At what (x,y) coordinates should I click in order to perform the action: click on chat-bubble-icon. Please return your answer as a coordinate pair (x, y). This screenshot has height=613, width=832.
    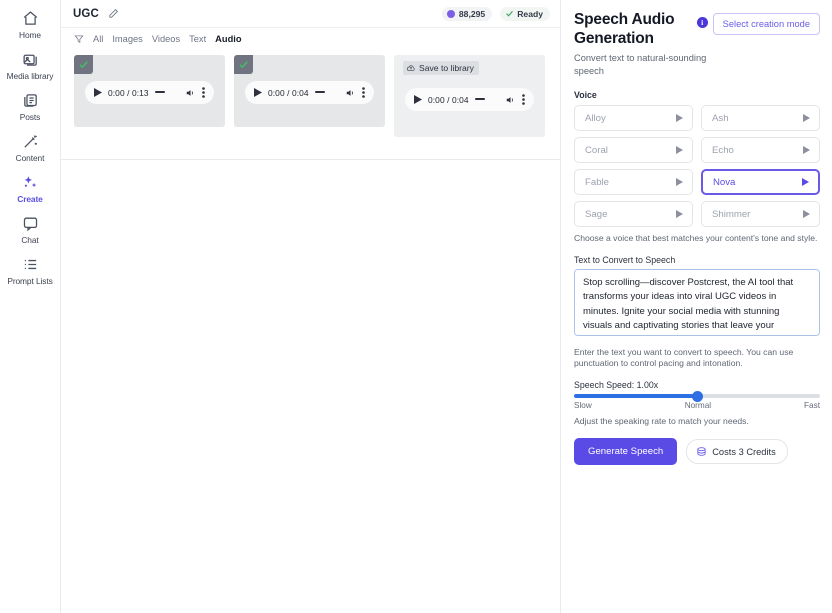
    Looking at the image, I should click on (30, 223).